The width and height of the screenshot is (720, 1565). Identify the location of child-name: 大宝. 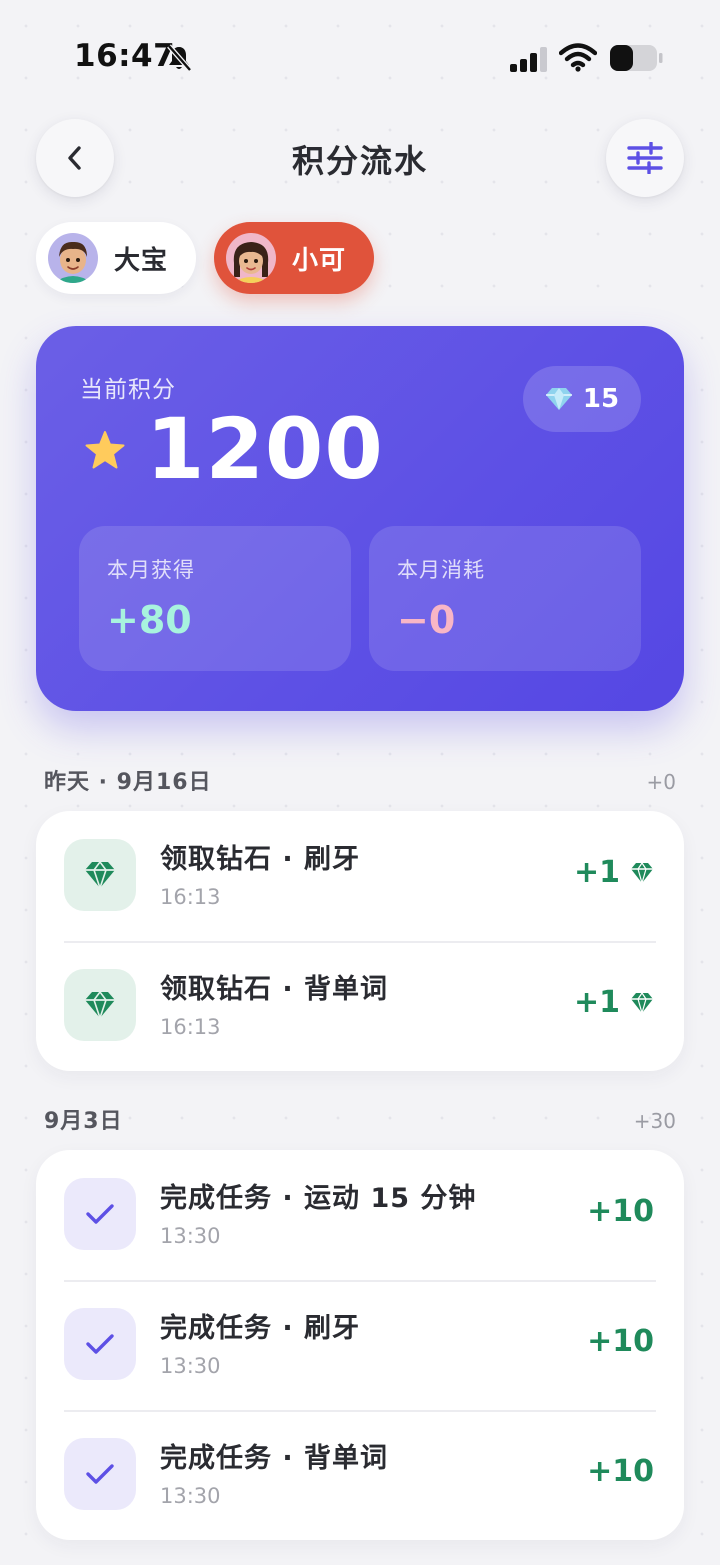
(141, 260).